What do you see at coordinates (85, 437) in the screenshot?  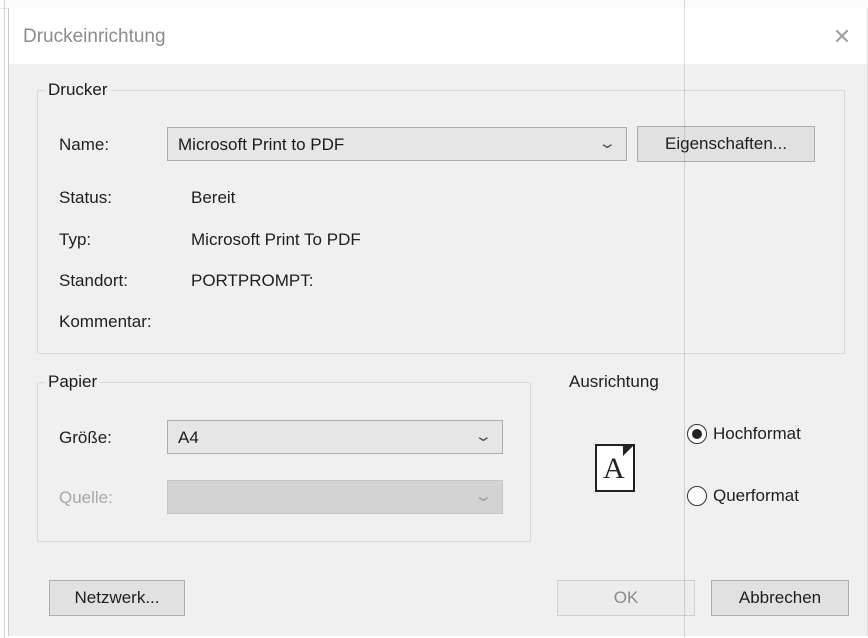 I see `paper-size-label: Größe:` at bounding box center [85, 437].